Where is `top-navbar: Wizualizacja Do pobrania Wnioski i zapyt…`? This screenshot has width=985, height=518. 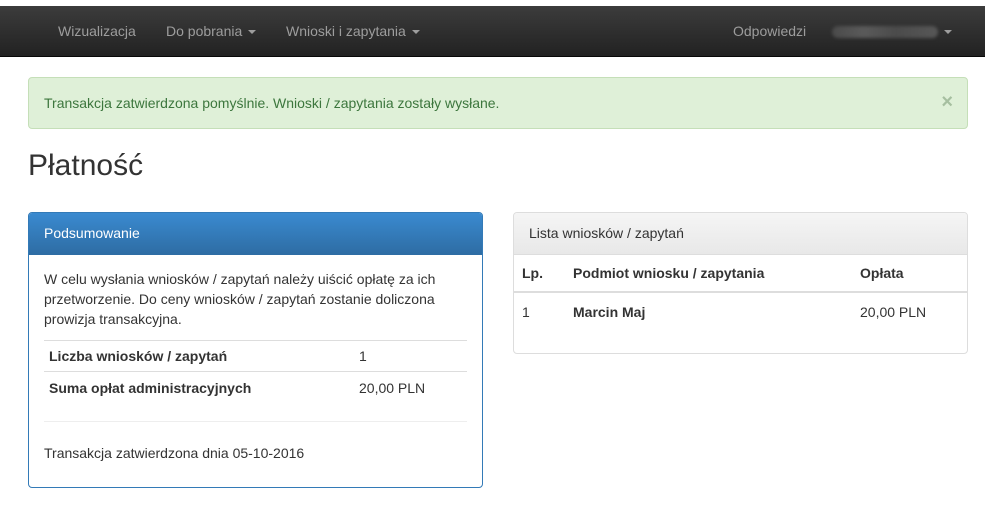 top-navbar: Wizualizacja Do pobrania Wnioski i zapyt… is located at coordinates (492, 31).